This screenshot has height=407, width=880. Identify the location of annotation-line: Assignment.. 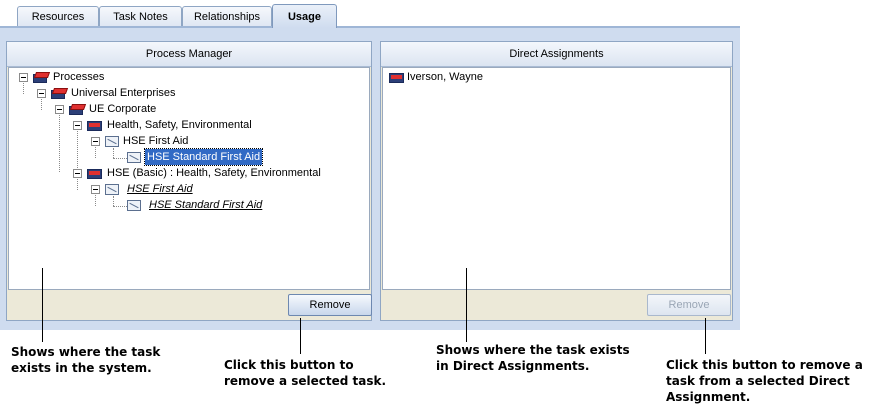
(708, 397).